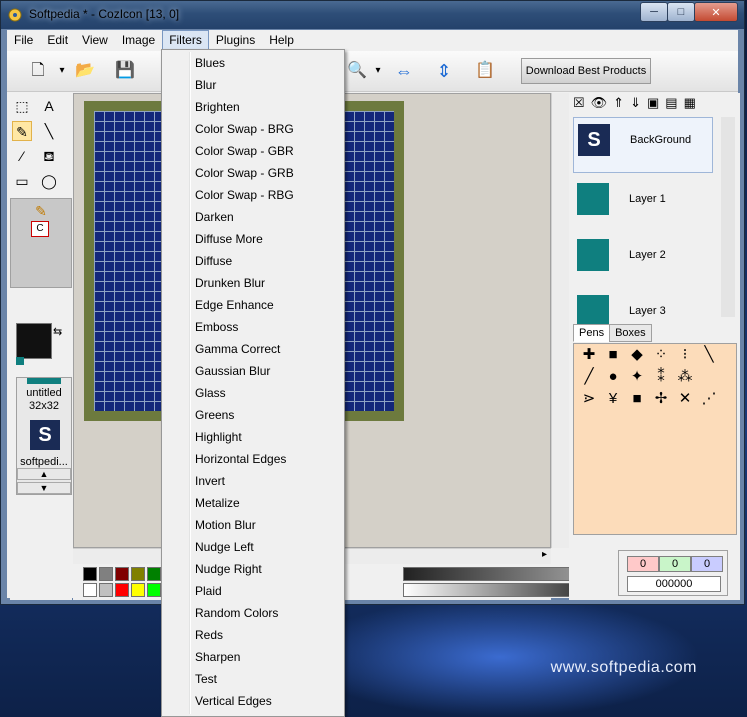 The image size is (747, 717). I want to click on move-up-icon: ⇑, so click(618, 103).